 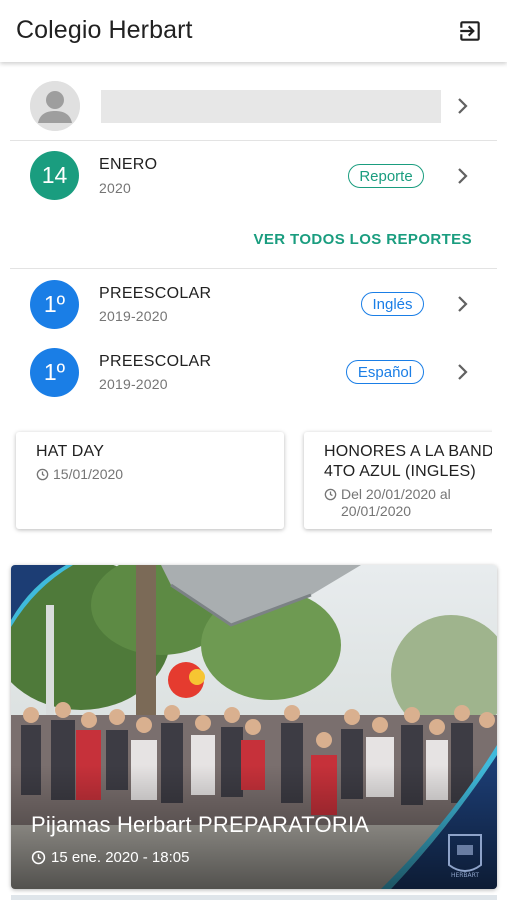 What do you see at coordinates (386, 176) in the screenshot?
I see `report-badge: Reporte` at bounding box center [386, 176].